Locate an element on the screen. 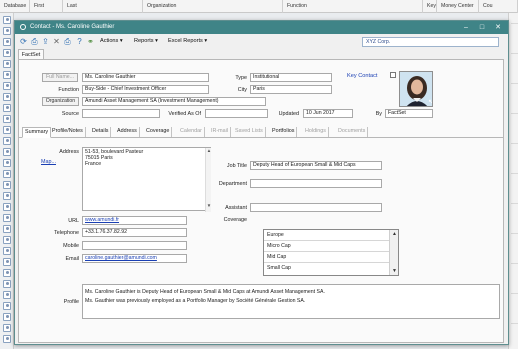  print-icon: ⎙ is located at coordinates (67, 41).